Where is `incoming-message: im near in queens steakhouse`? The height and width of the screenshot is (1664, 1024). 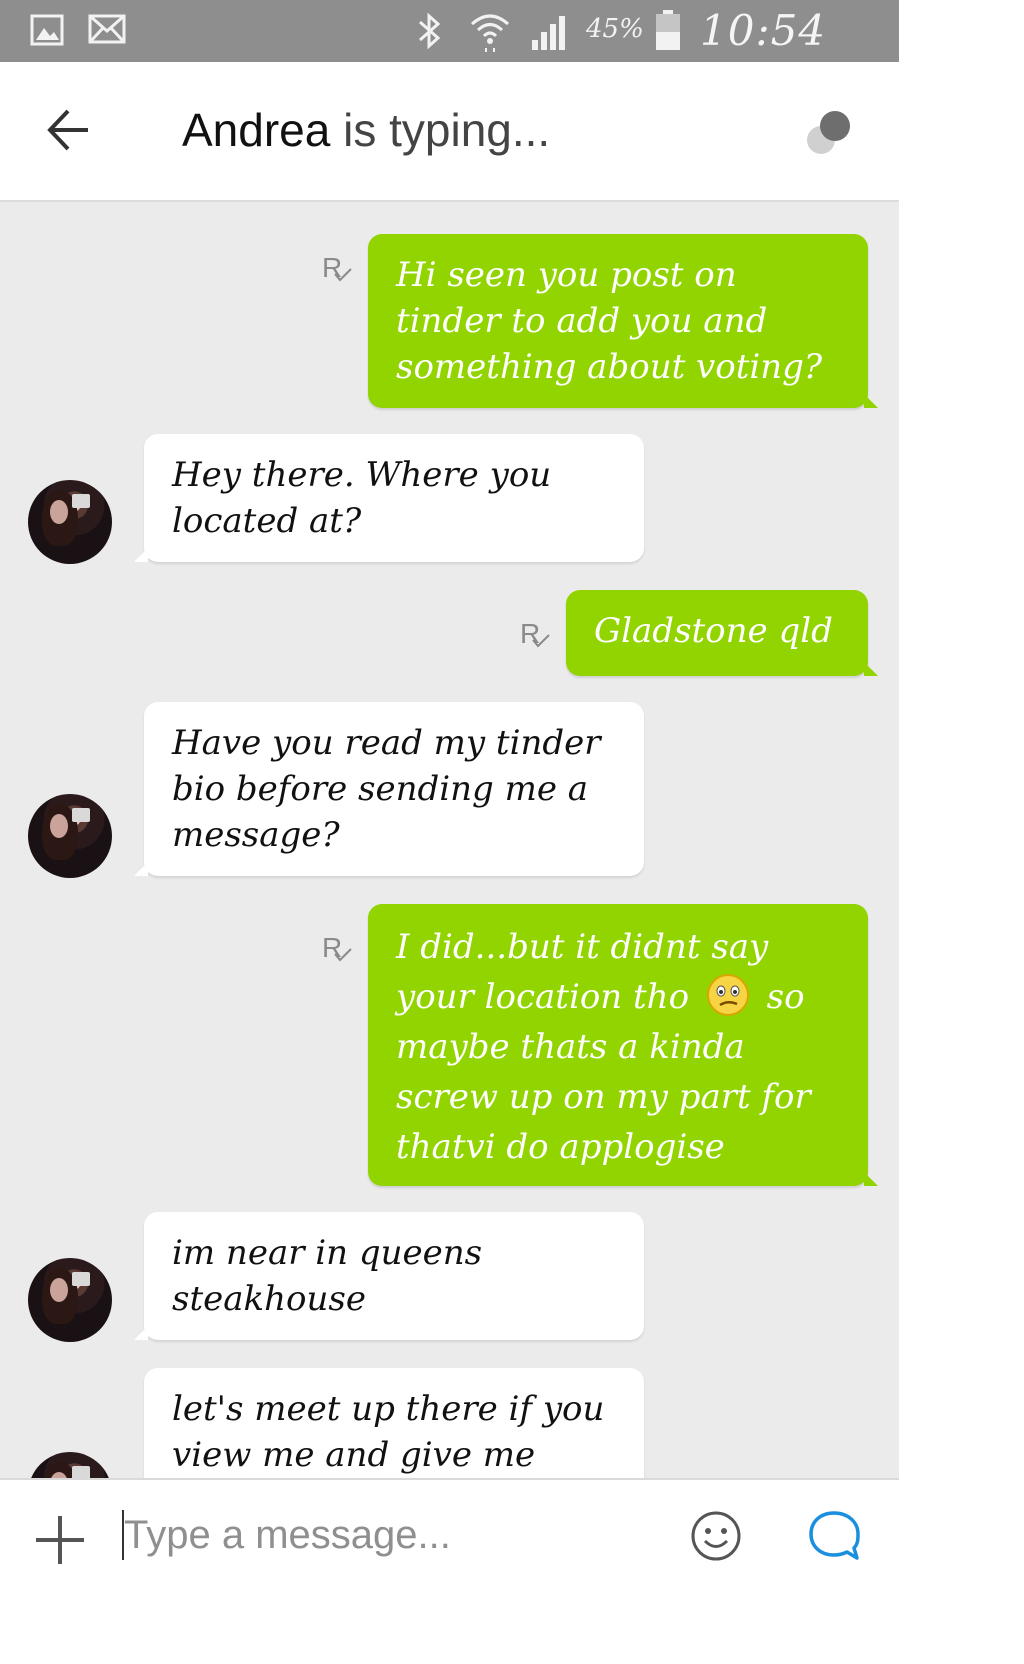 incoming-message: im near in queens steakhouse is located at coordinates (389, 1276).